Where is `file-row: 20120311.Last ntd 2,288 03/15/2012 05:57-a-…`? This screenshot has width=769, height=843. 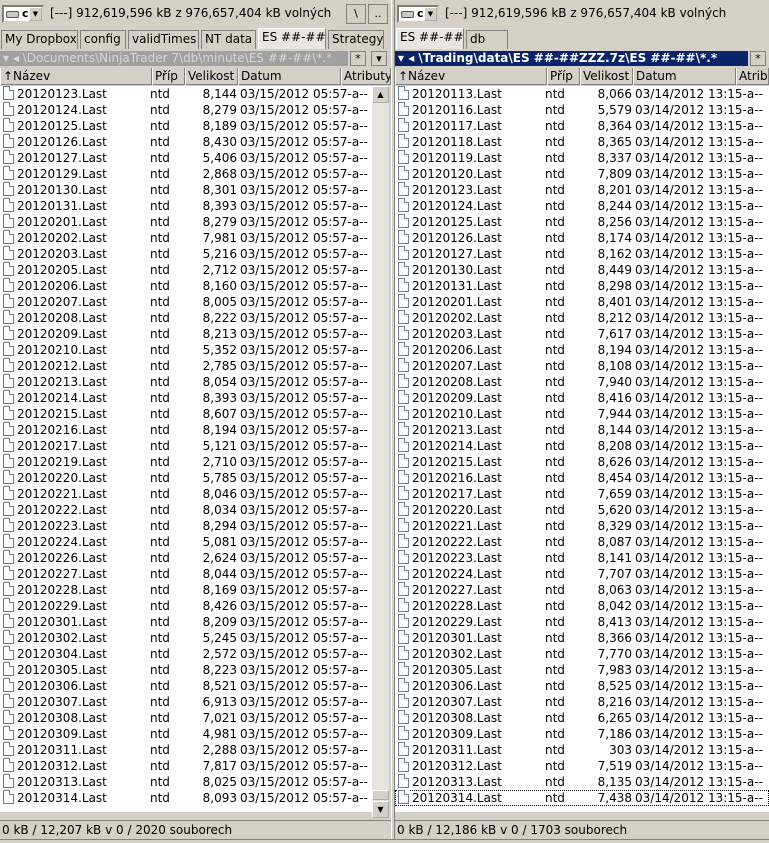 file-row: 20120311.Last ntd 2,288 03/15/2012 05:57-a-… is located at coordinates (186, 750).